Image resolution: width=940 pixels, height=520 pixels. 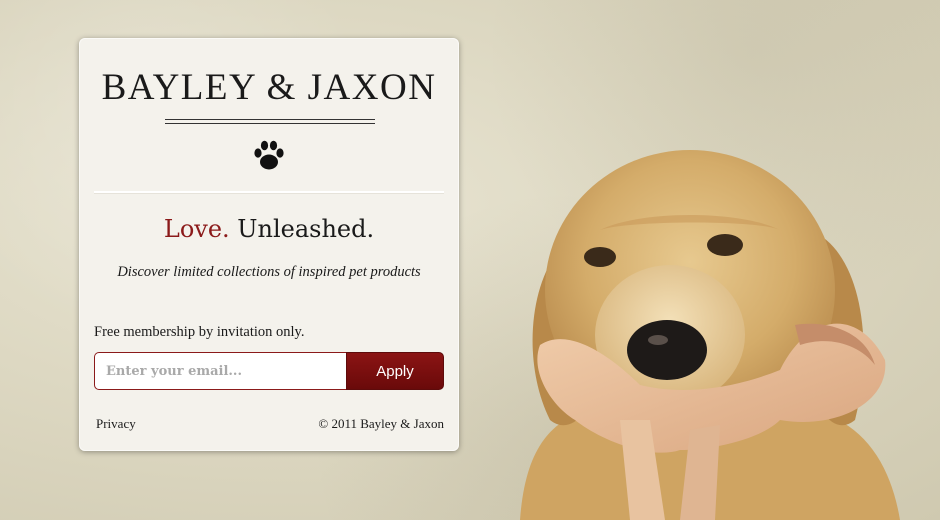 I want to click on apply-button: Apply, so click(x=395, y=371).